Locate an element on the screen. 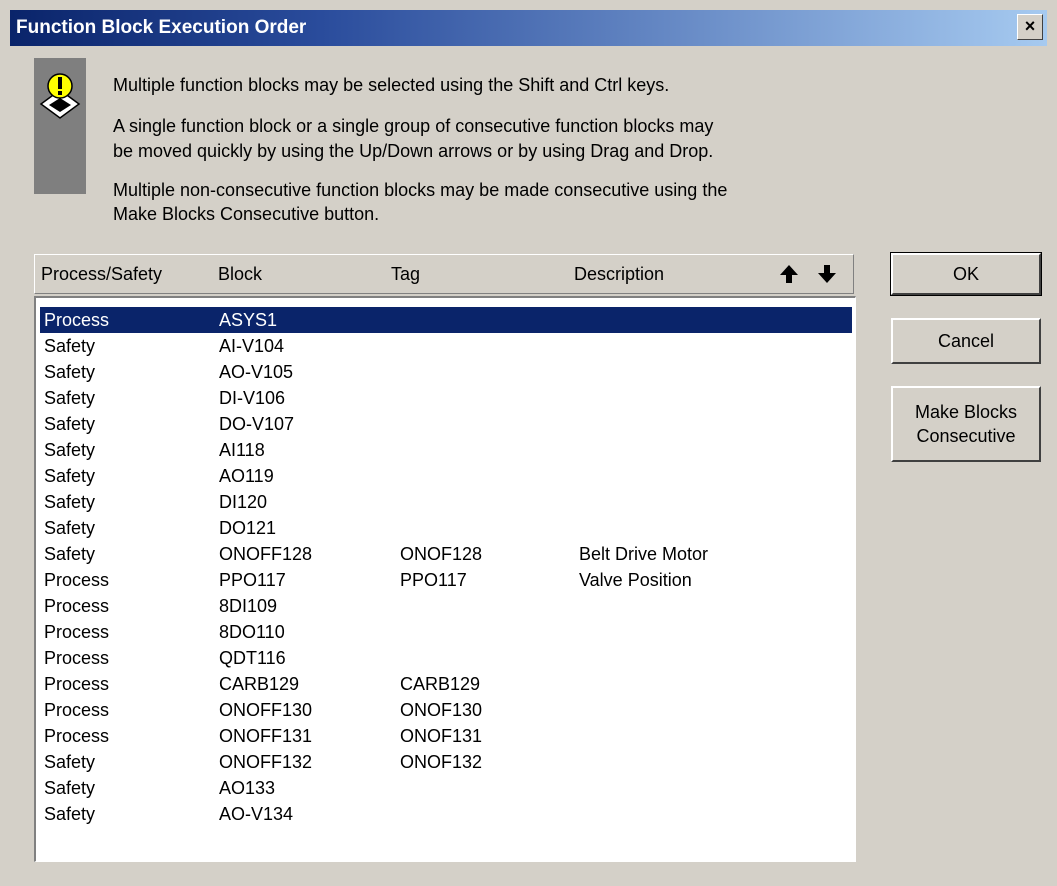 This screenshot has height=886, width=1057. table-row: Safety AO133 is located at coordinates (446, 788).